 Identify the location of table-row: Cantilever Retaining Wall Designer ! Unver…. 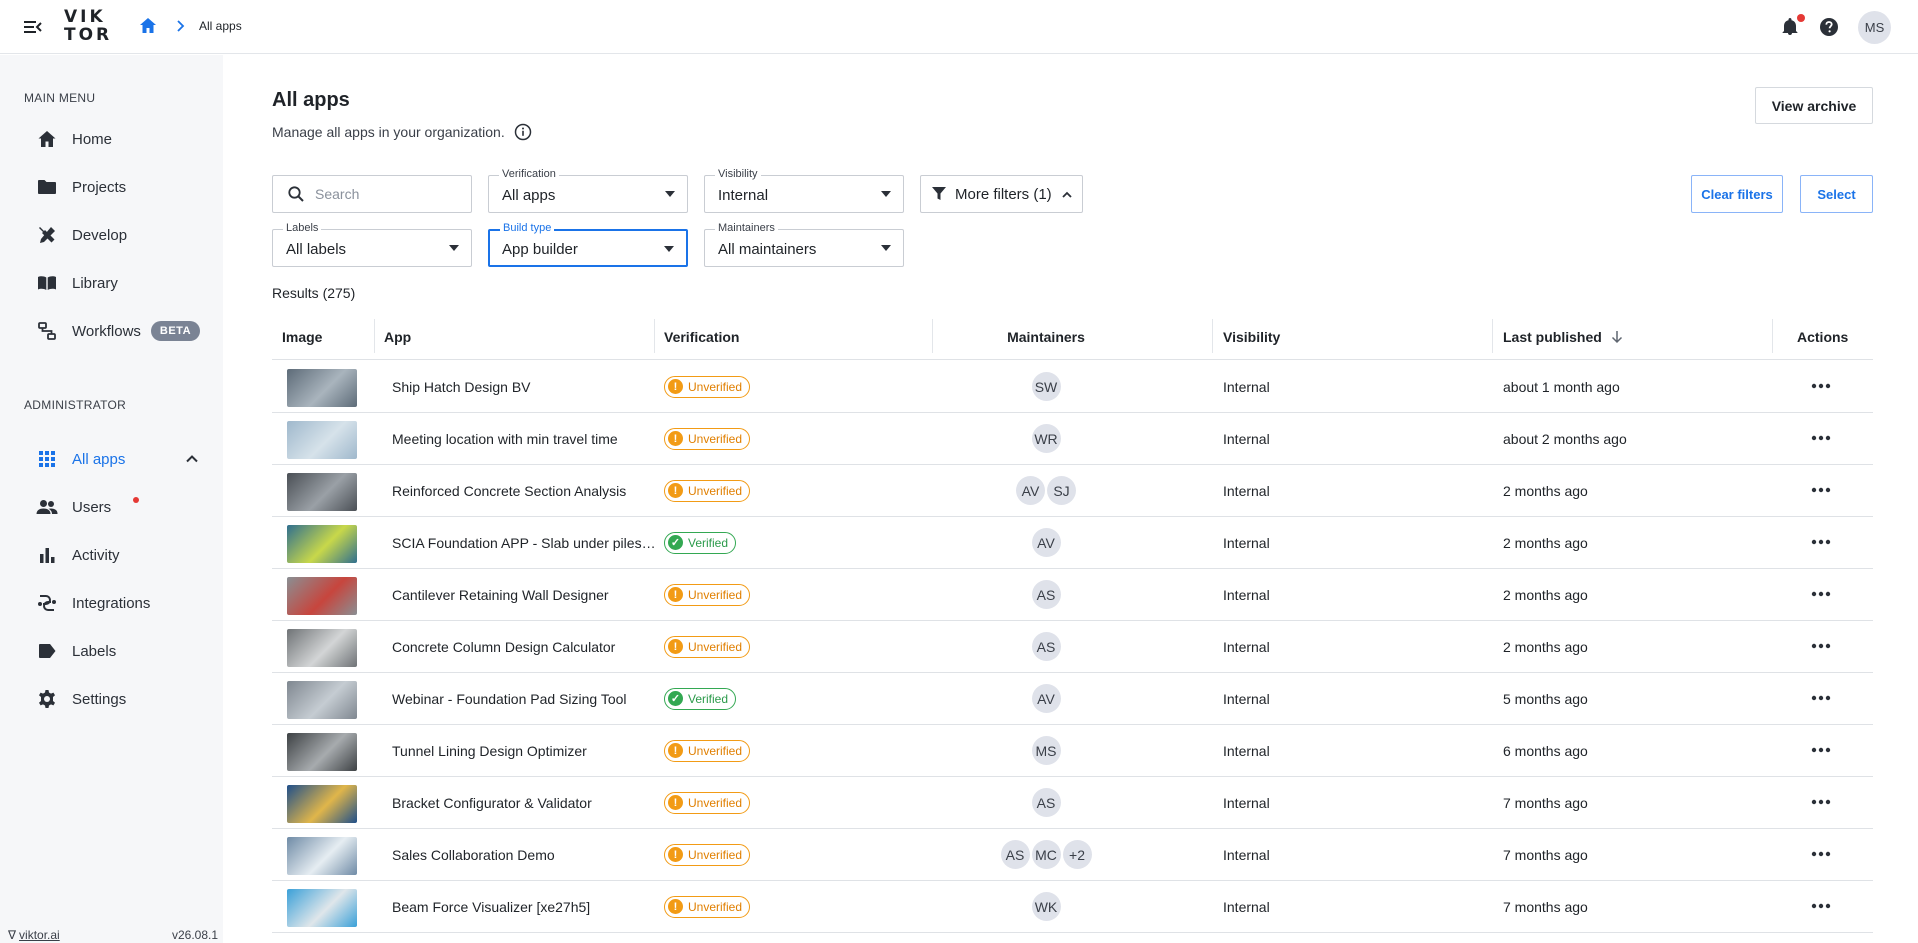
(1072, 595).